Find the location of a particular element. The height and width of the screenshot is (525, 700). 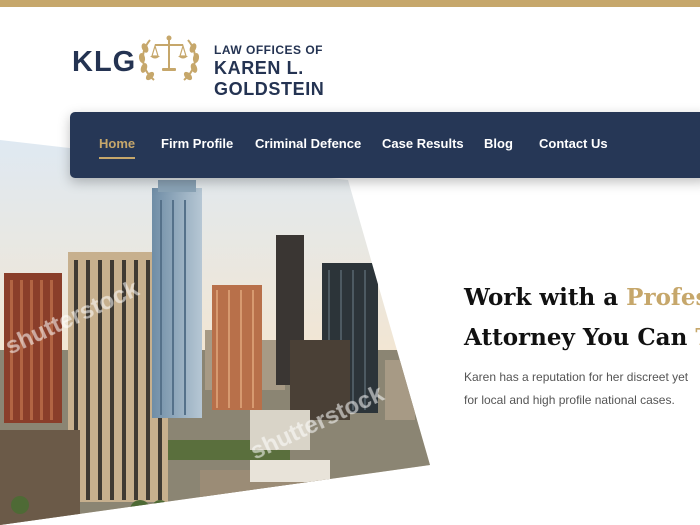

logo-name: KAREN L. GOLDSTEIN is located at coordinates (269, 78).